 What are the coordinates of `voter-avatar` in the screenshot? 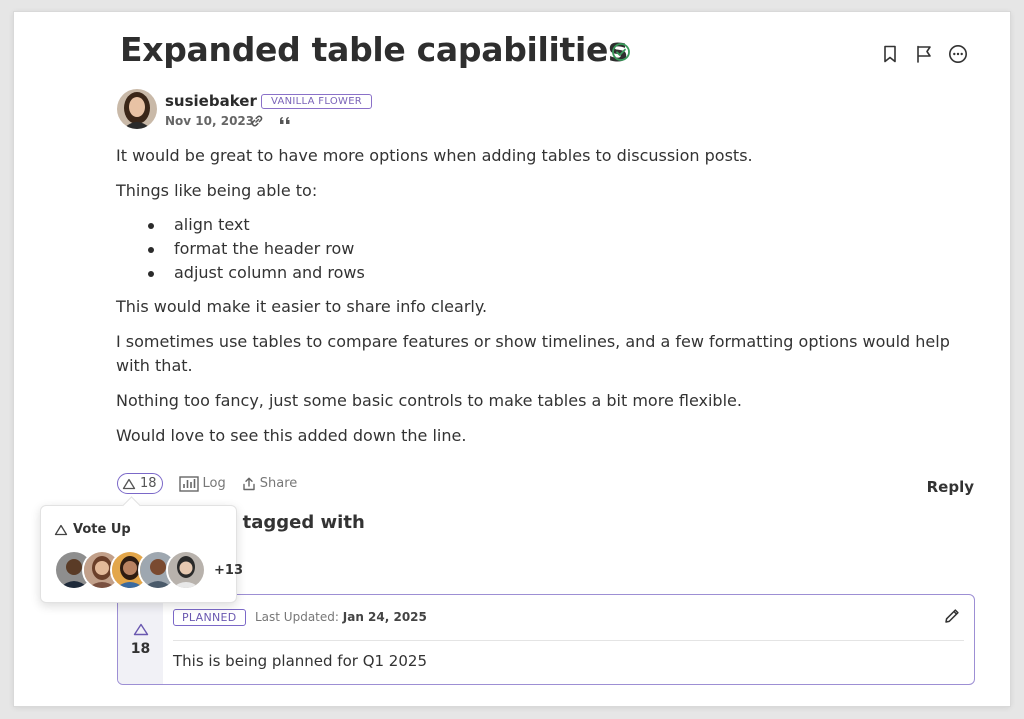 It's located at (186, 570).